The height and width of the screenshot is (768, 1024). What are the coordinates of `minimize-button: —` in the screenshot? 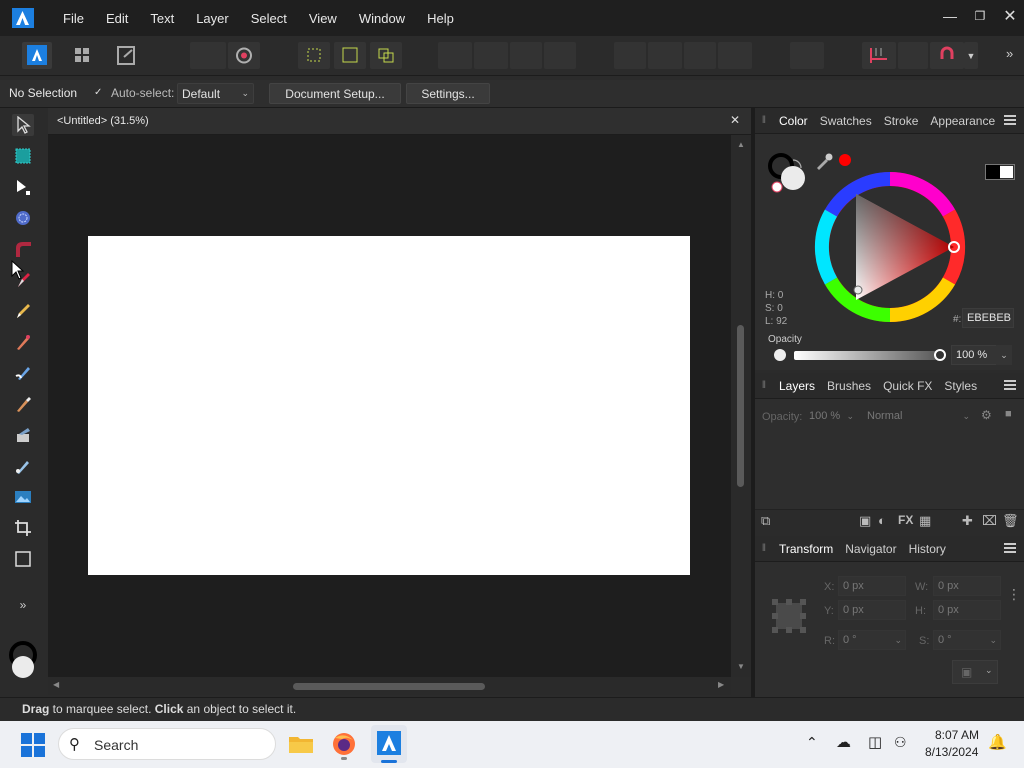 It's located at (950, 16).